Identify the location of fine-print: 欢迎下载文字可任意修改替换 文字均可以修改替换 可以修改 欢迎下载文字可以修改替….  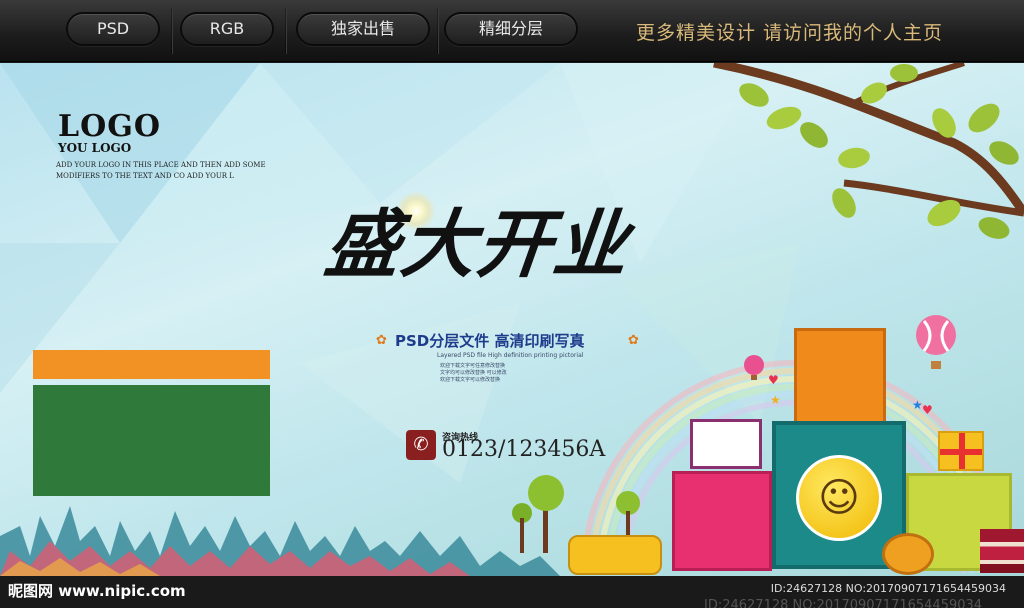
(510, 373).